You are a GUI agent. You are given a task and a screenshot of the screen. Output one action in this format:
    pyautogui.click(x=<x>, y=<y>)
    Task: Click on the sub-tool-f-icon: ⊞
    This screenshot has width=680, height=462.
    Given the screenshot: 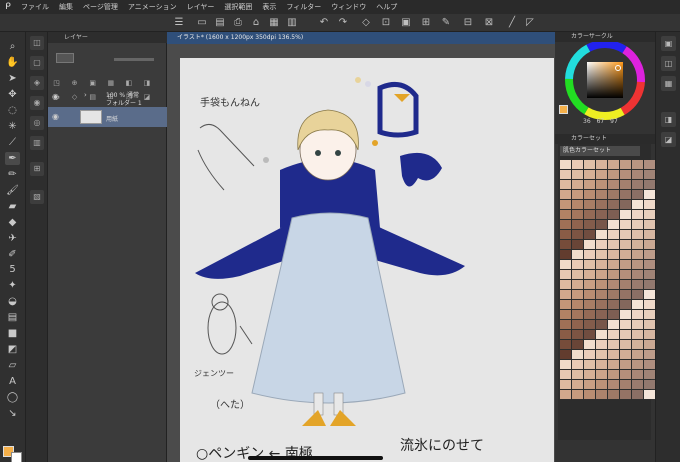 What is the action you would take?
    pyautogui.click(x=37, y=169)
    